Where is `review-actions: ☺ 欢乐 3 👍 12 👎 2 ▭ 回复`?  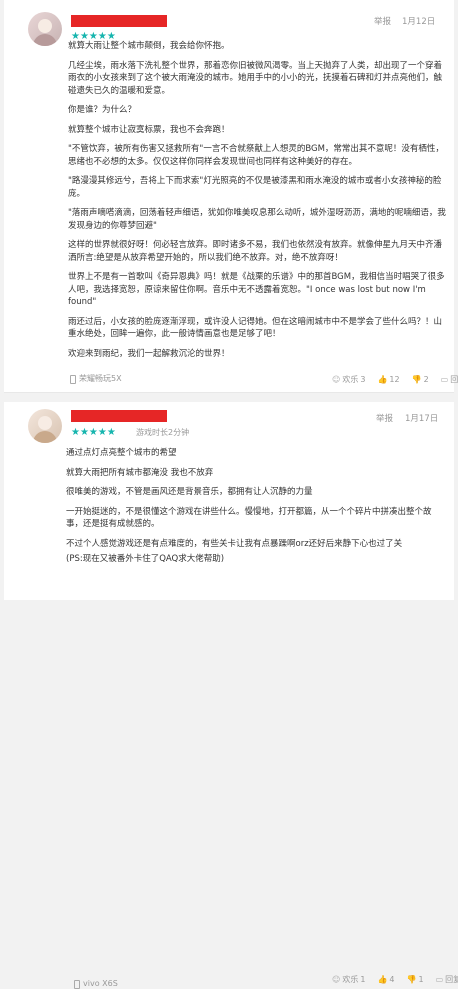 review-actions: ☺ 欢乐 3 👍 12 👎 2 ▭ 回复 is located at coordinates (395, 380).